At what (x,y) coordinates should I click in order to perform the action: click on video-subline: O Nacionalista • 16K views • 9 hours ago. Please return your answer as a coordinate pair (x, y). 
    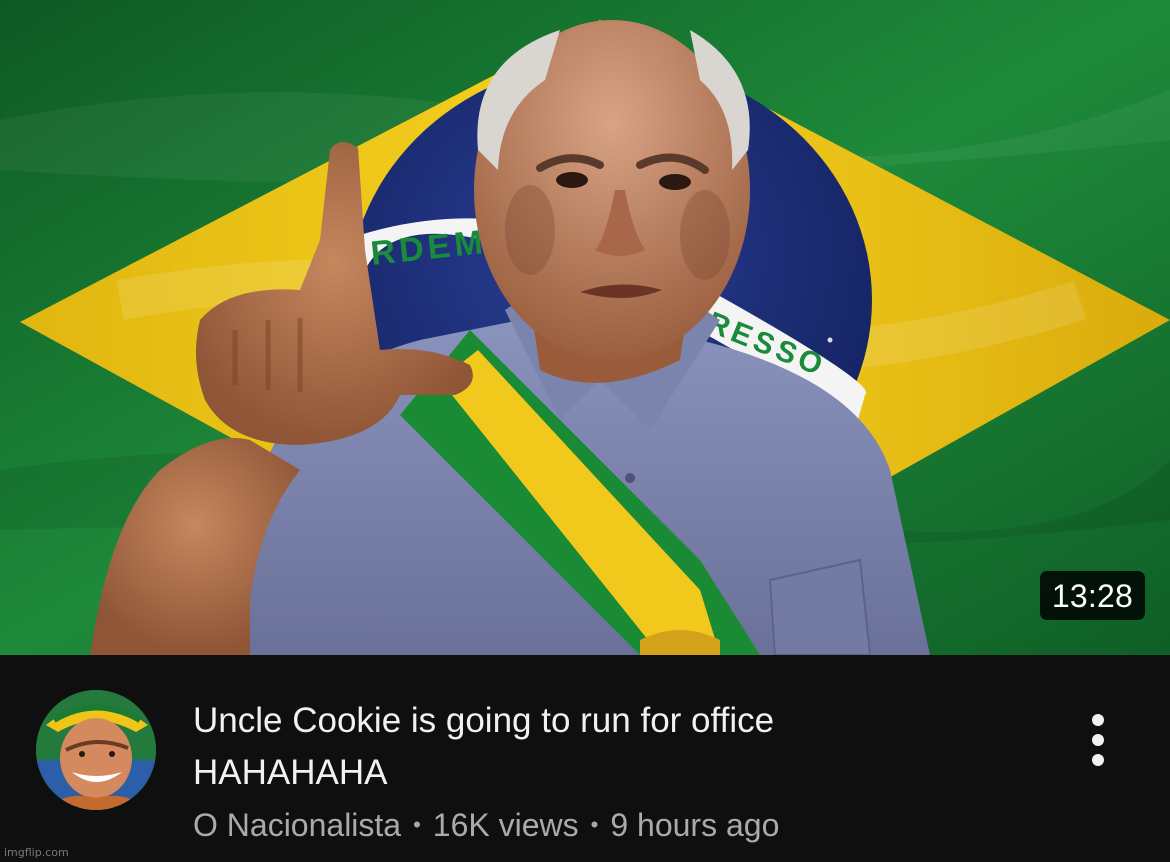
    Looking at the image, I should click on (486, 825).